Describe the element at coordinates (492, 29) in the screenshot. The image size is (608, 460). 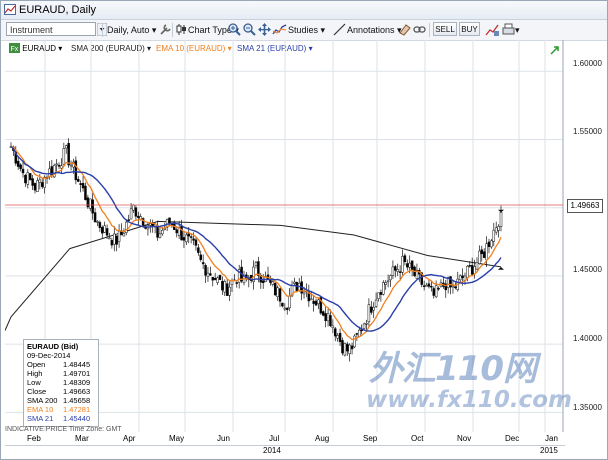
I see `chart-settings-icon` at that location.